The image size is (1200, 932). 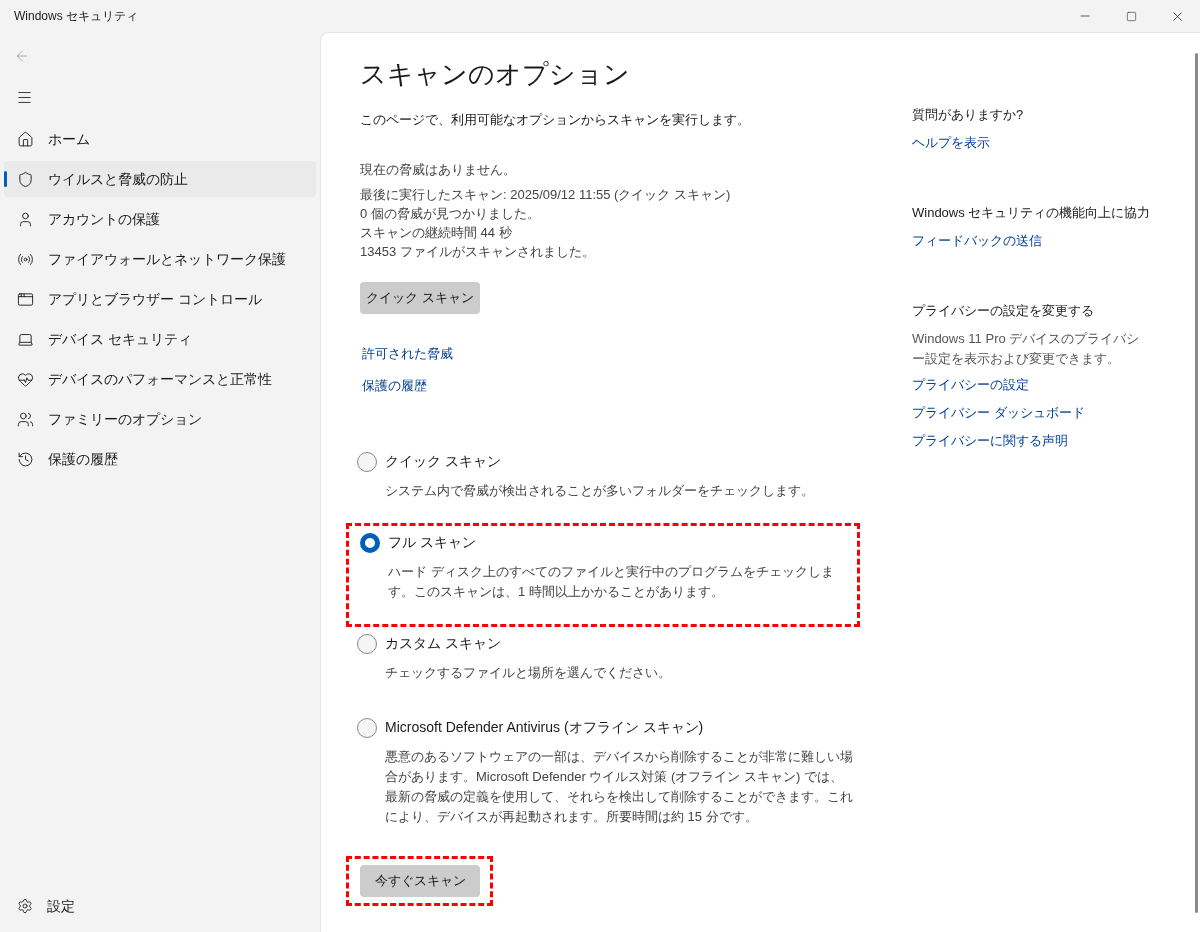 What do you see at coordinates (160, 906) in the screenshot?
I see `settings-nav-item: 設定` at bounding box center [160, 906].